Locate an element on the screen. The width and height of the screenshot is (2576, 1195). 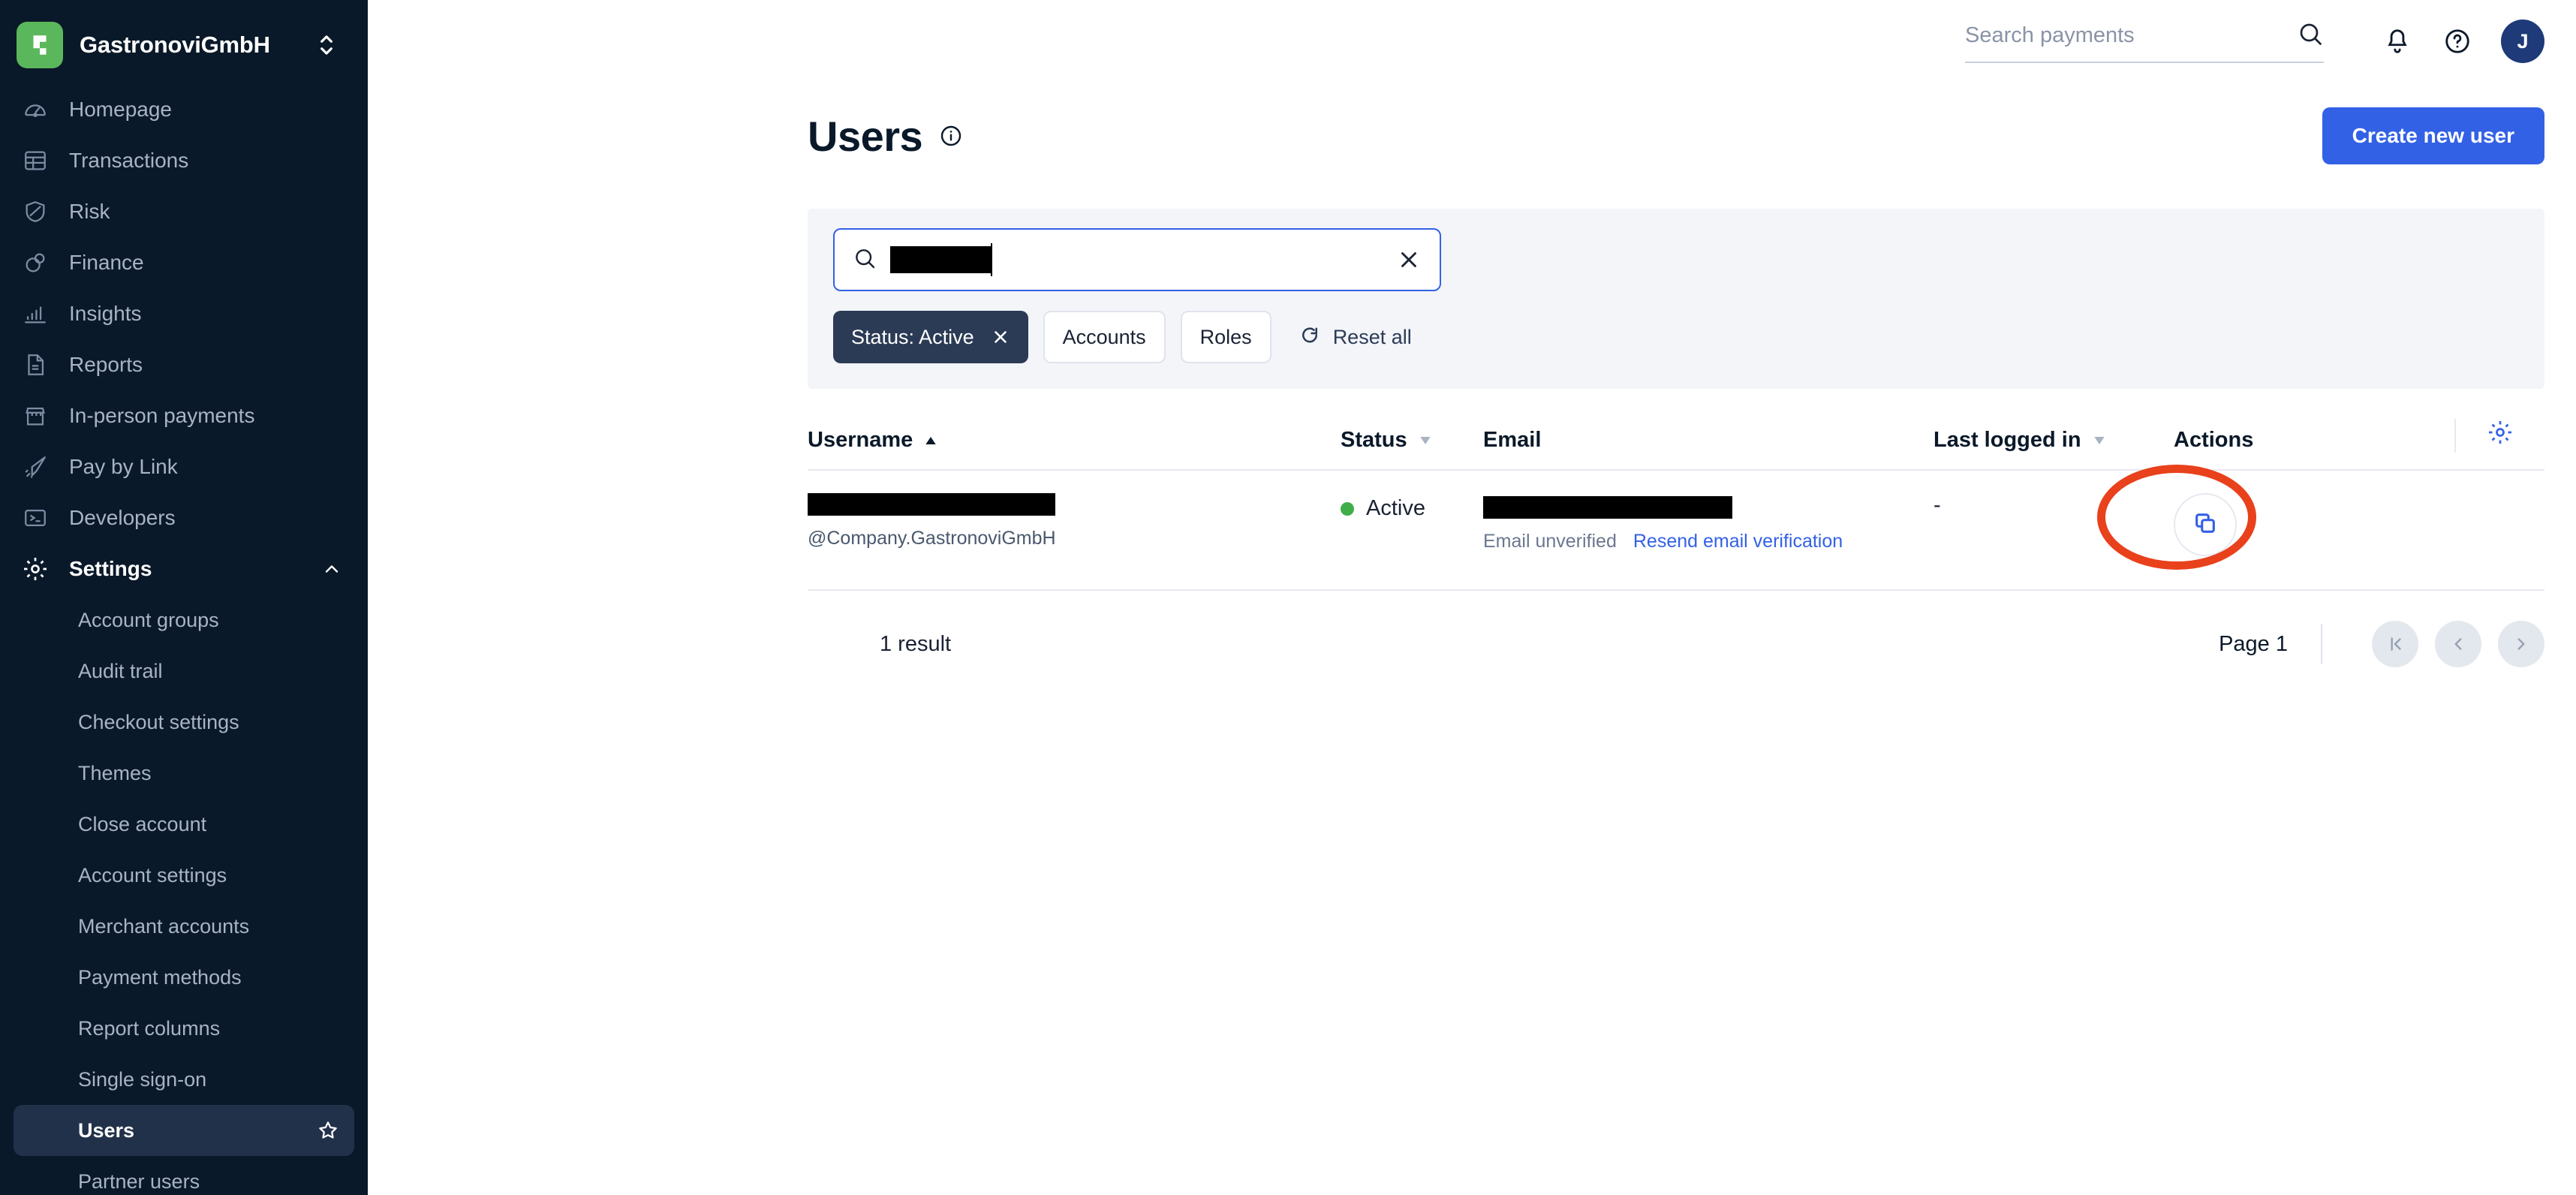
global-search is located at coordinates (2144, 41).